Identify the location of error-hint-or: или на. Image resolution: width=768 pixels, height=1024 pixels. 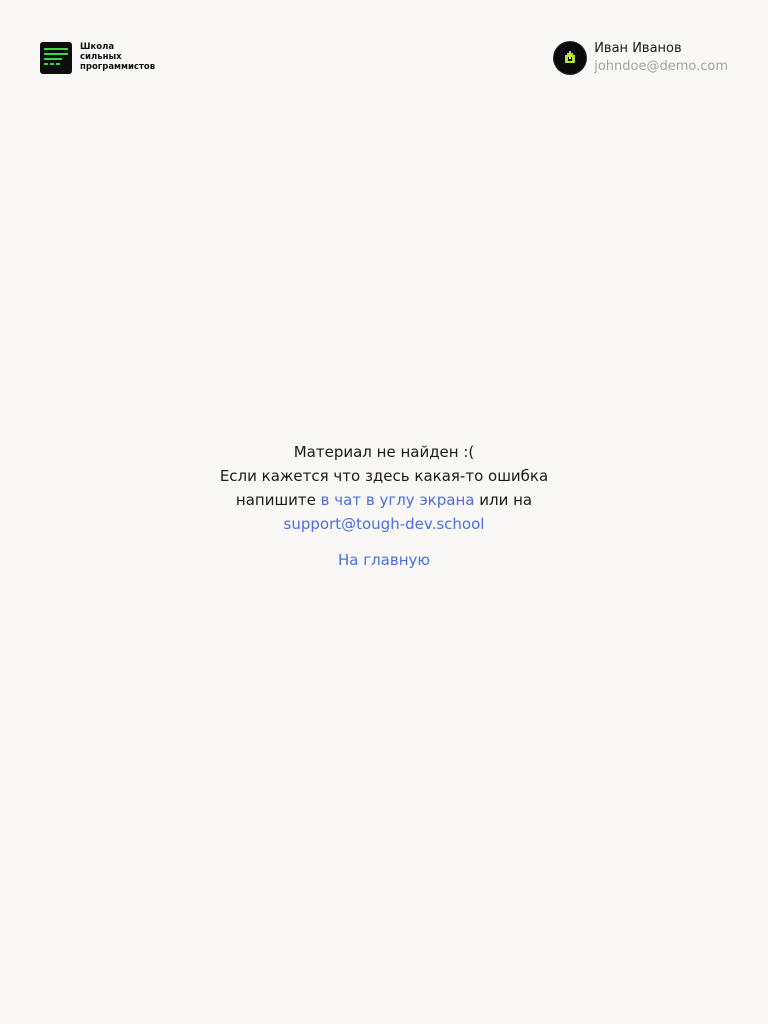
(506, 500).